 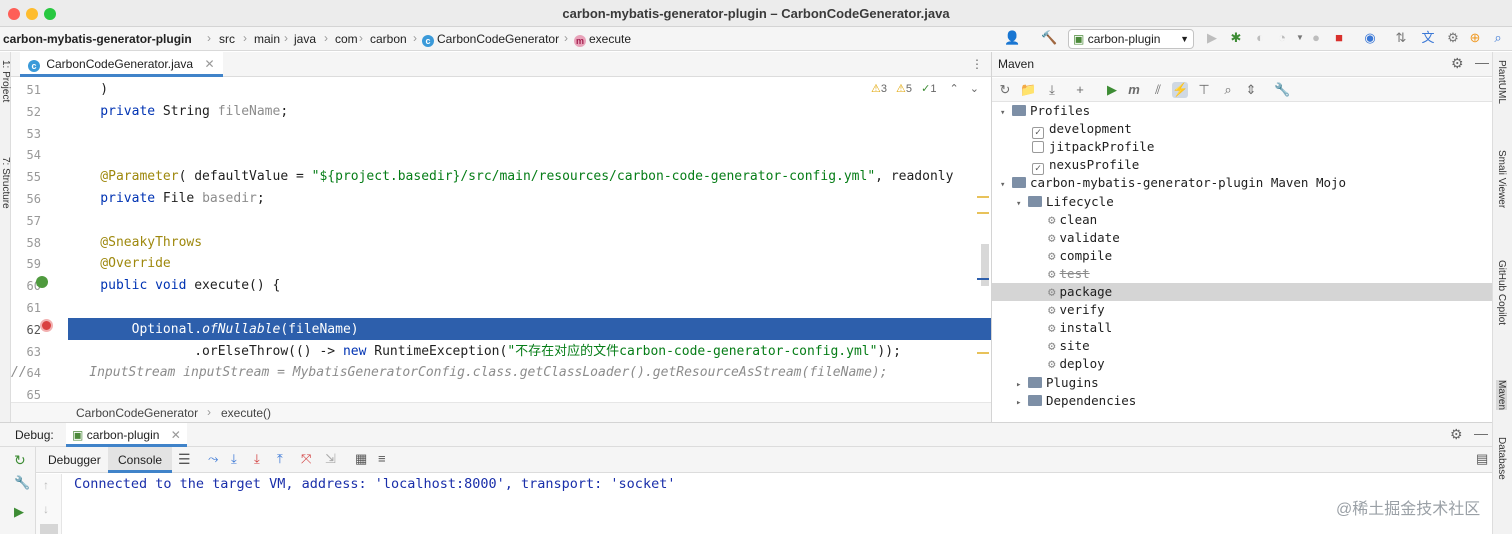 What do you see at coordinates (19, 512) in the screenshot?
I see `resume-icon: ▶` at bounding box center [19, 512].